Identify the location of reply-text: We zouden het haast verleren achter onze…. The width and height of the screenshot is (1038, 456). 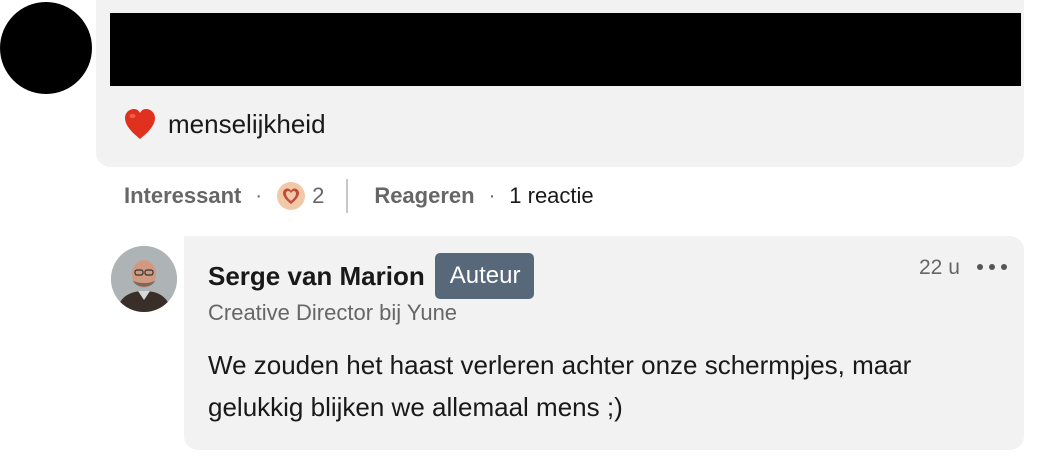
(560, 386).